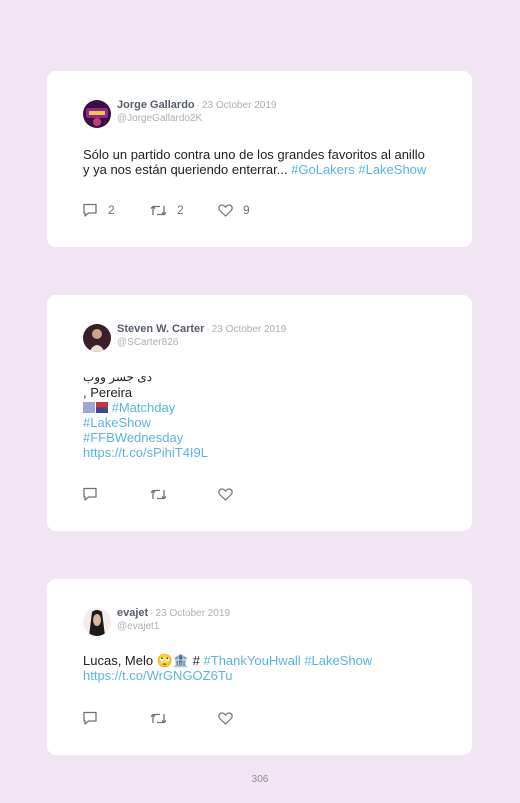 The image size is (520, 803). Describe the element at coordinates (116, 210) in the screenshot. I see `reply-button: 2` at that location.